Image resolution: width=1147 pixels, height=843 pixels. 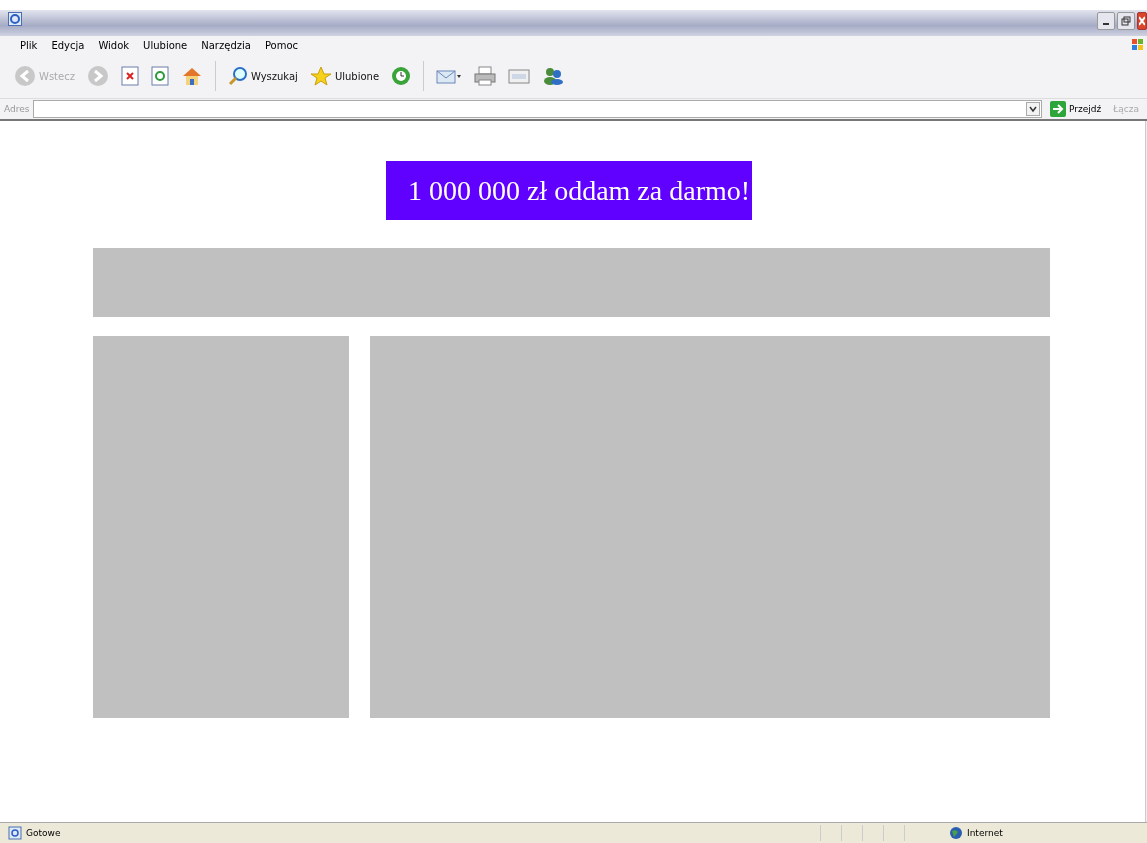 I want to click on favorites-button: Ulubione, so click(x=344, y=76).